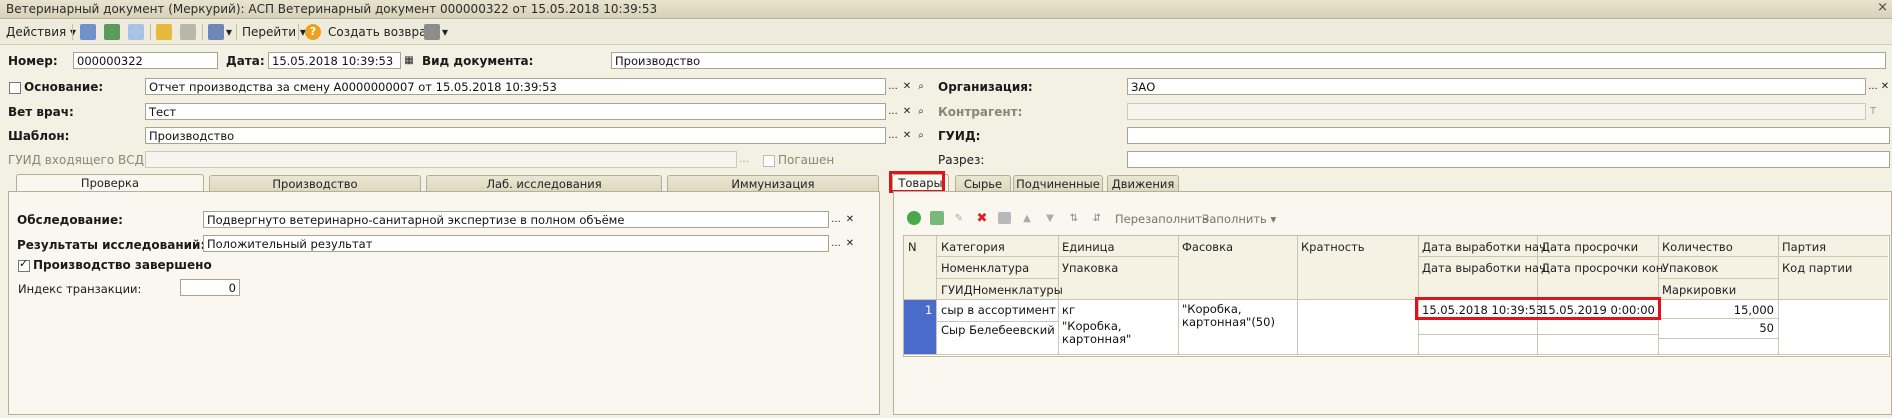 The image size is (1892, 418). I want to click on row-unit: кг, so click(1068, 310).